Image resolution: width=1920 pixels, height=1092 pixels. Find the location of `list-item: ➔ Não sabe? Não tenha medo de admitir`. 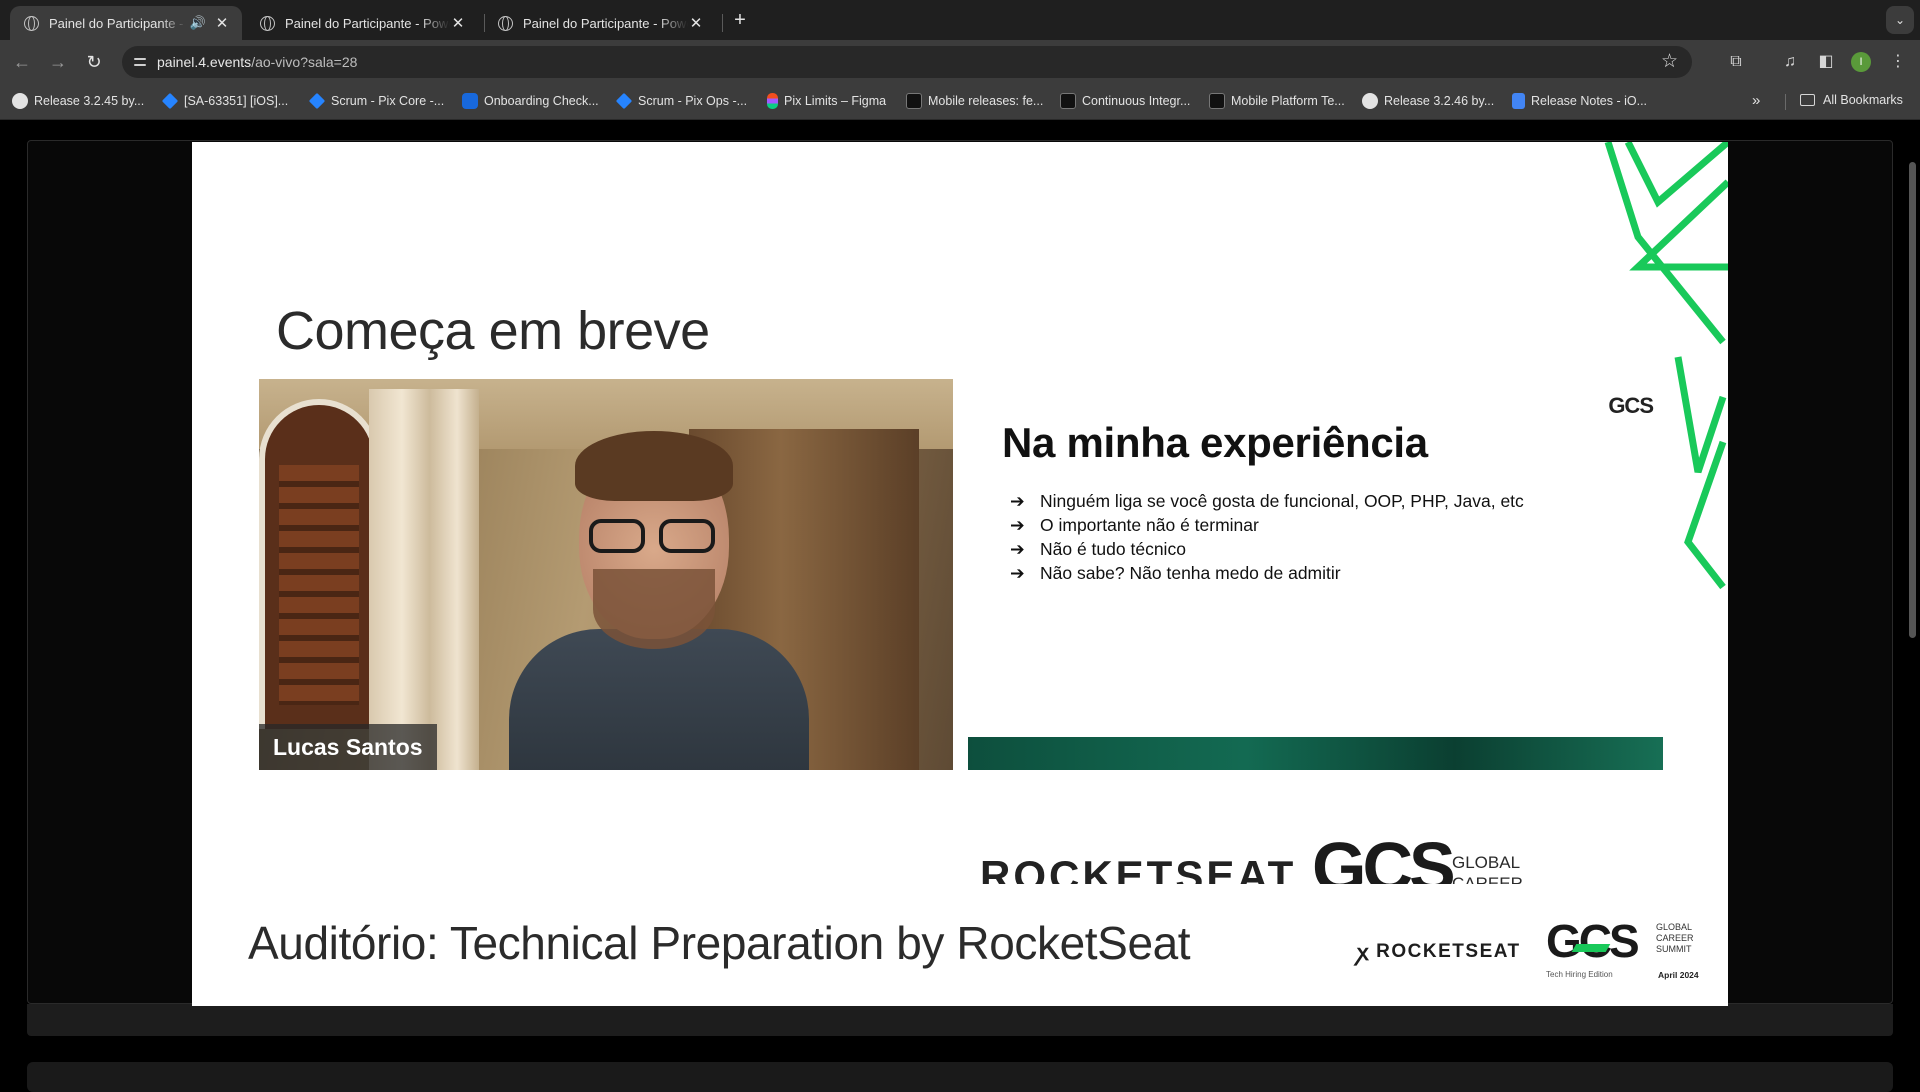

list-item: ➔ Não sabe? Não tenha medo de admitir is located at coordinates (1267, 573).